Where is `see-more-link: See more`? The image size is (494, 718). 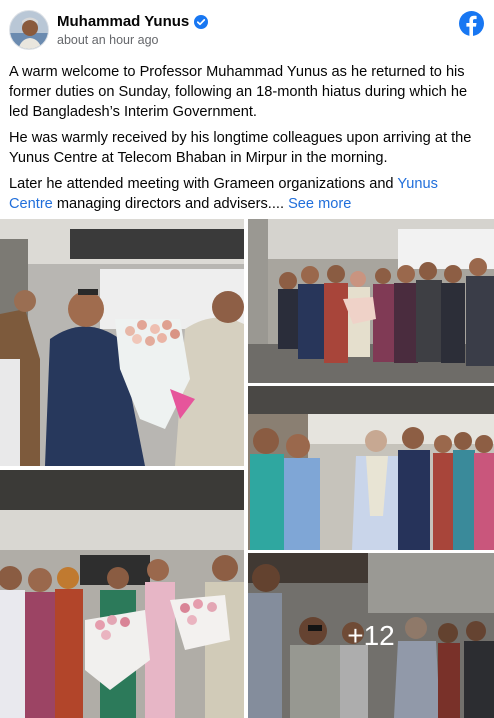
see-more-link: See more is located at coordinates (319, 204).